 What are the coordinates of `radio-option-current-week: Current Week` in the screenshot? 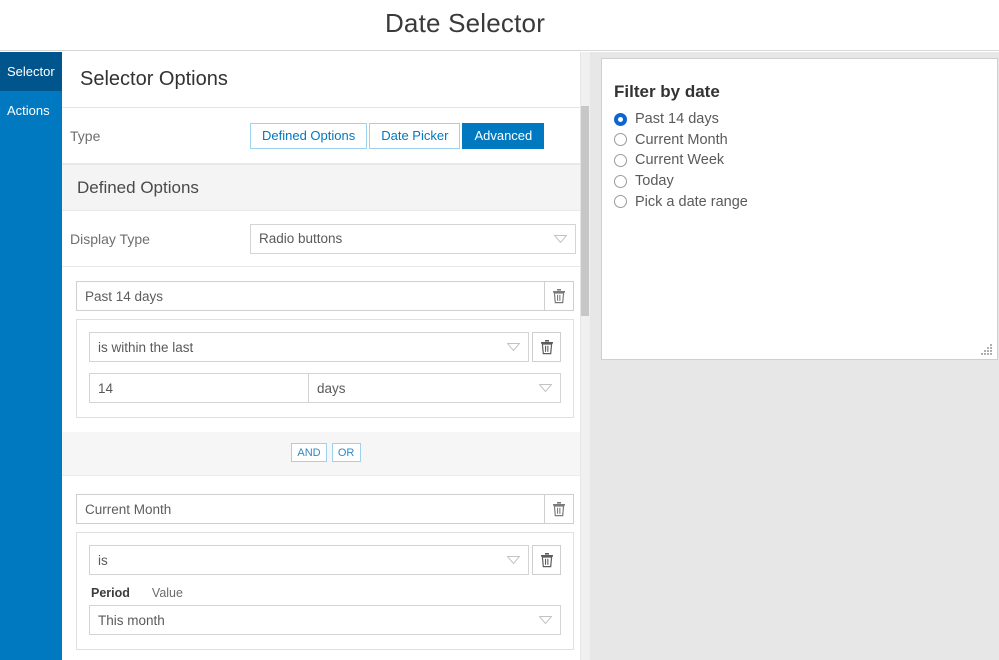 It's located at (681, 160).